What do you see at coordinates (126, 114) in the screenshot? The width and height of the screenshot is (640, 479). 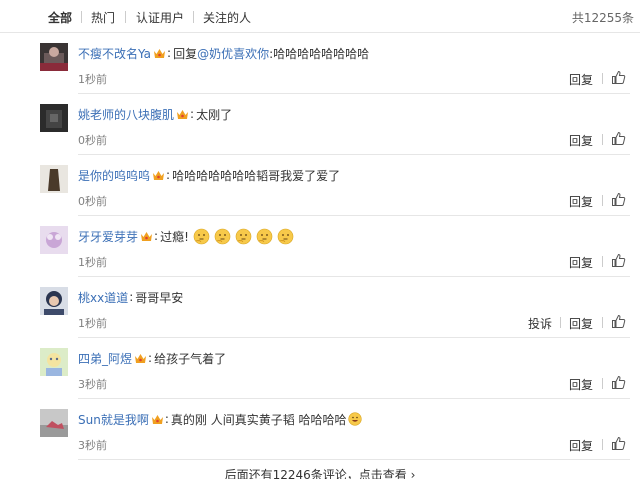 I see `username: 姚老师的八块腹肌` at bounding box center [126, 114].